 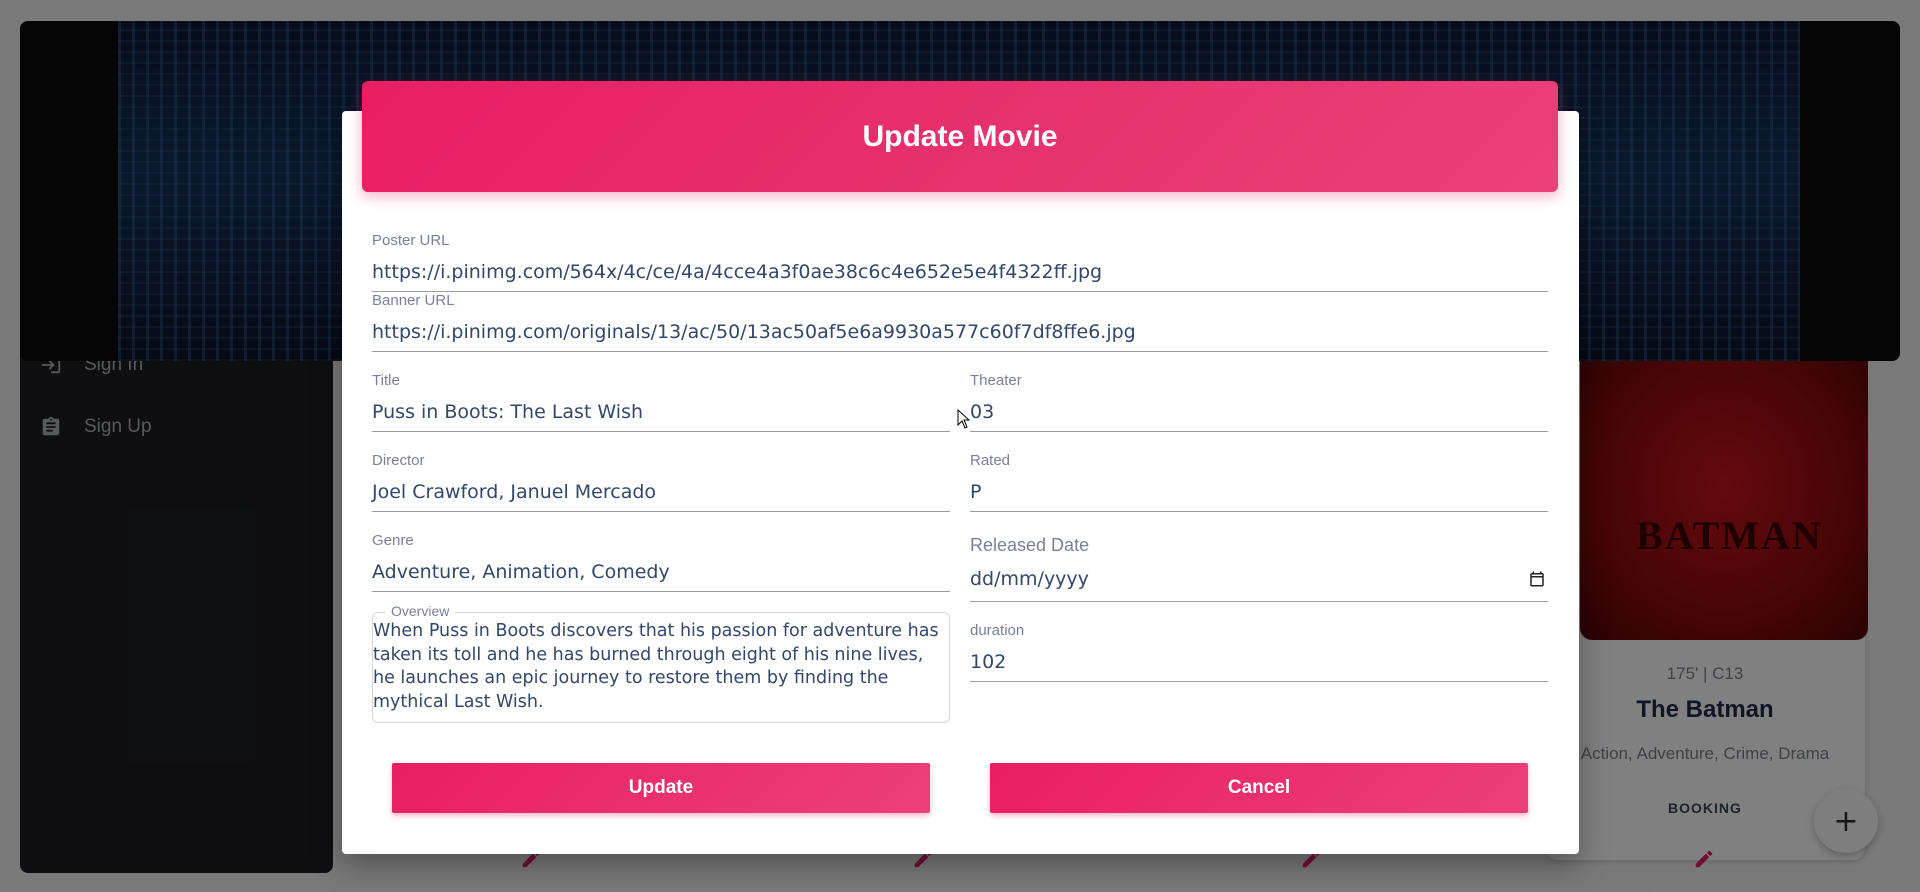 I want to click on field-label: Rated, so click(x=990, y=460).